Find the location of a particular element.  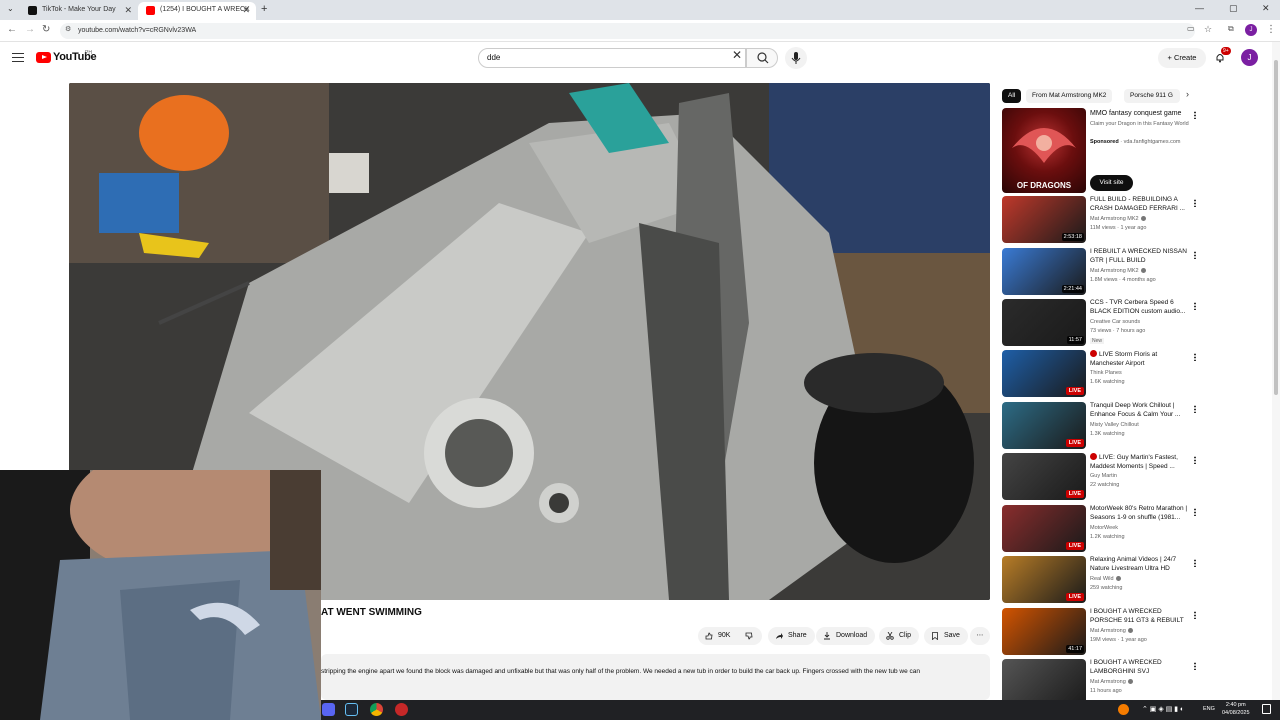

recommendation-channel: MotorWeek is located at coordinates (1104, 528).